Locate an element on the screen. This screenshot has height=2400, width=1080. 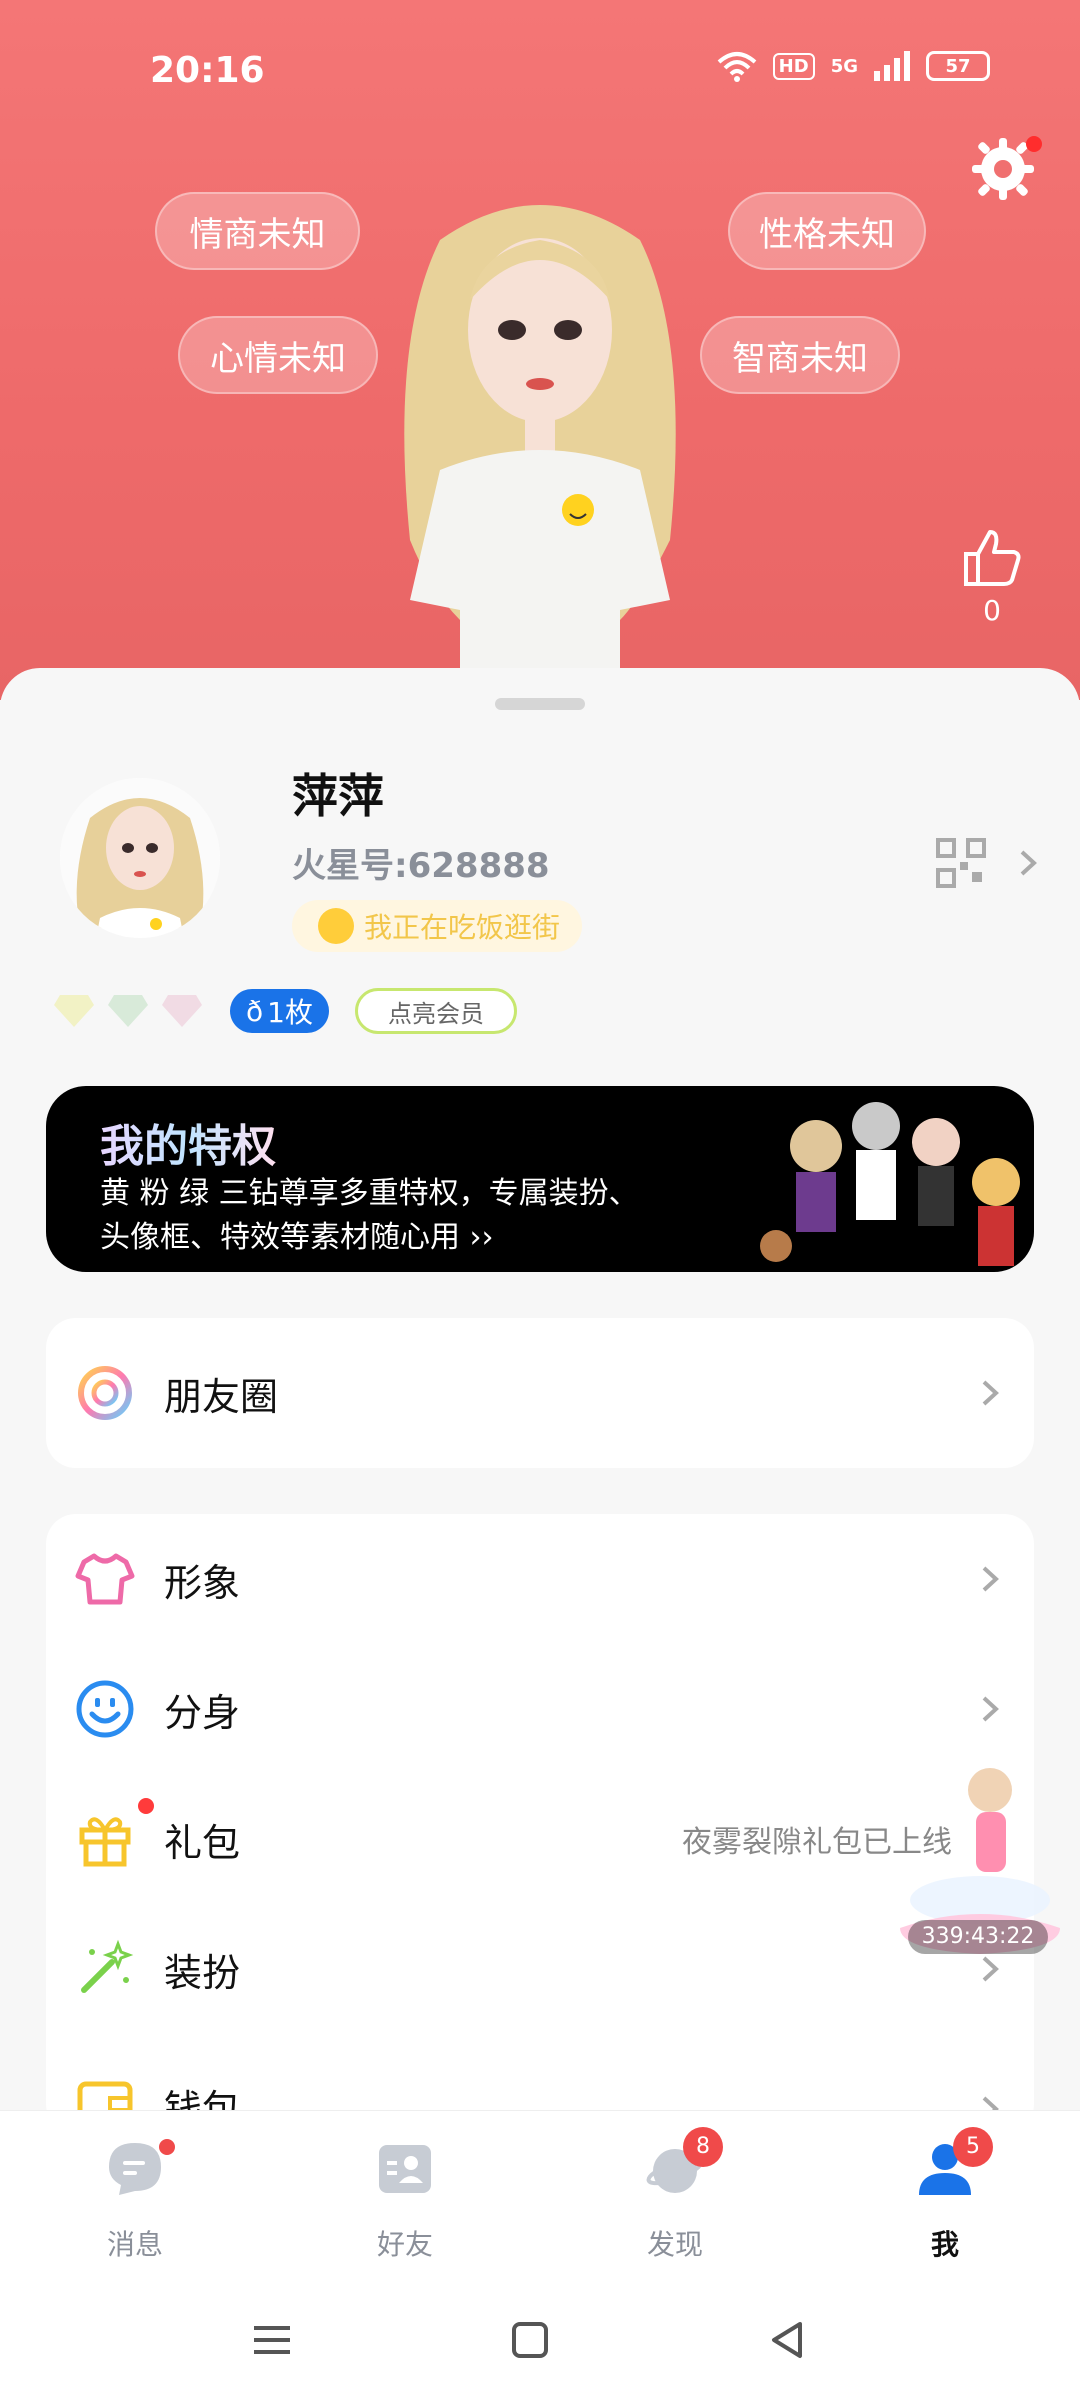
menu-icon is located at coordinates (272, 2340).